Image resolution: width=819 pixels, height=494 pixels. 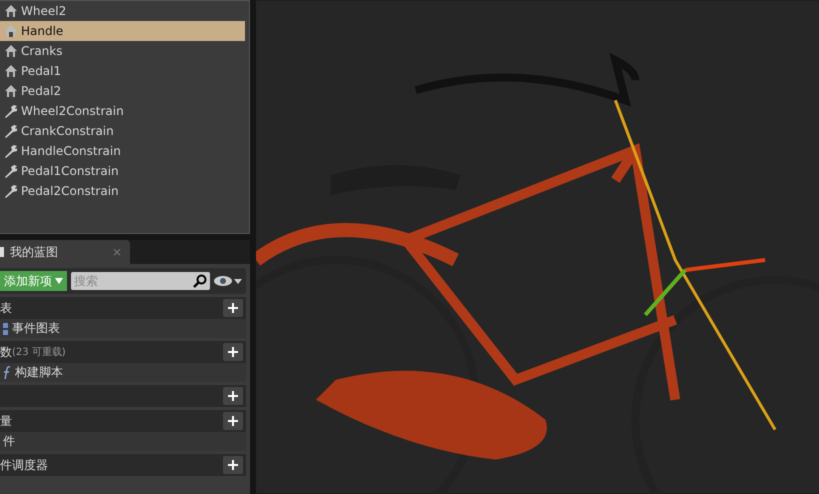 What do you see at coordinates (9, 441) in the screenshot?
I see `item-label: 件` at bounding box center [9, 441].